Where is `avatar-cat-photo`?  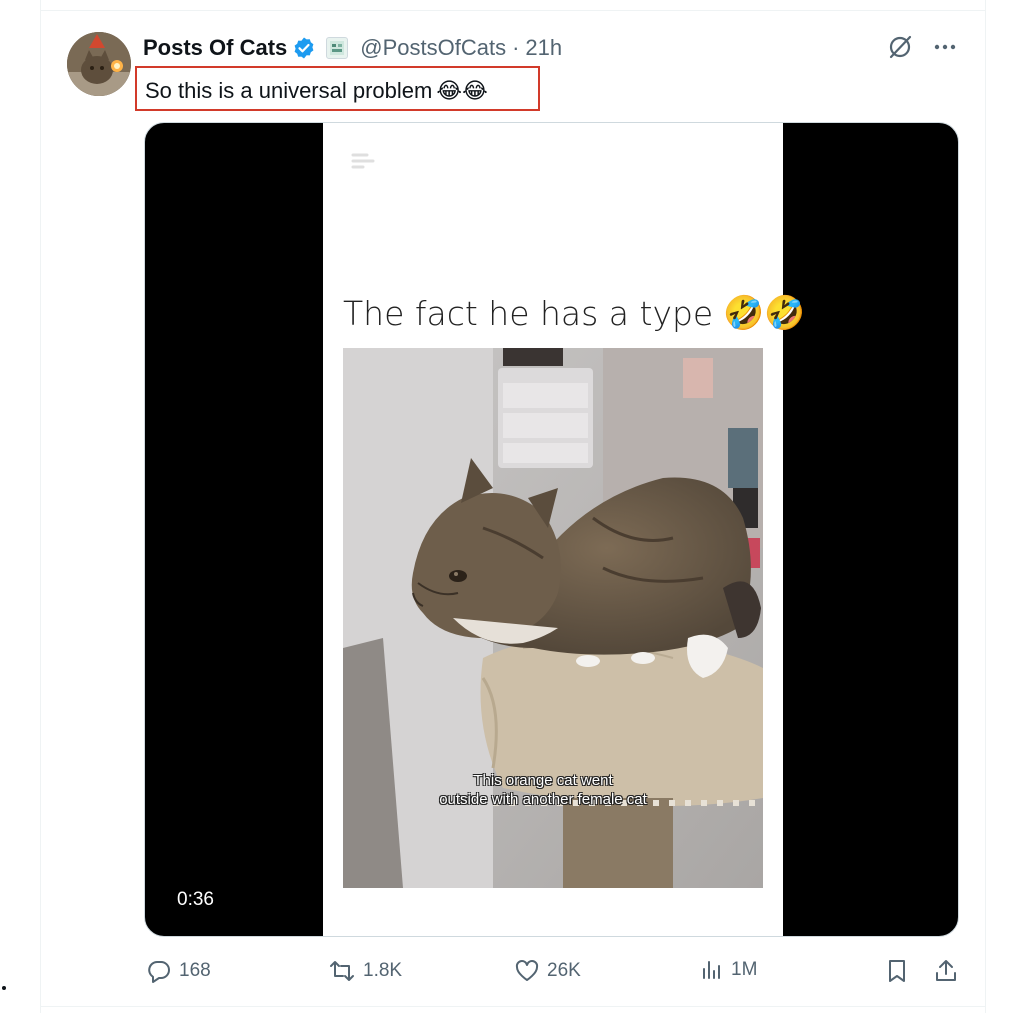 avatar-cat-photo is located at coordinates (99, 64).